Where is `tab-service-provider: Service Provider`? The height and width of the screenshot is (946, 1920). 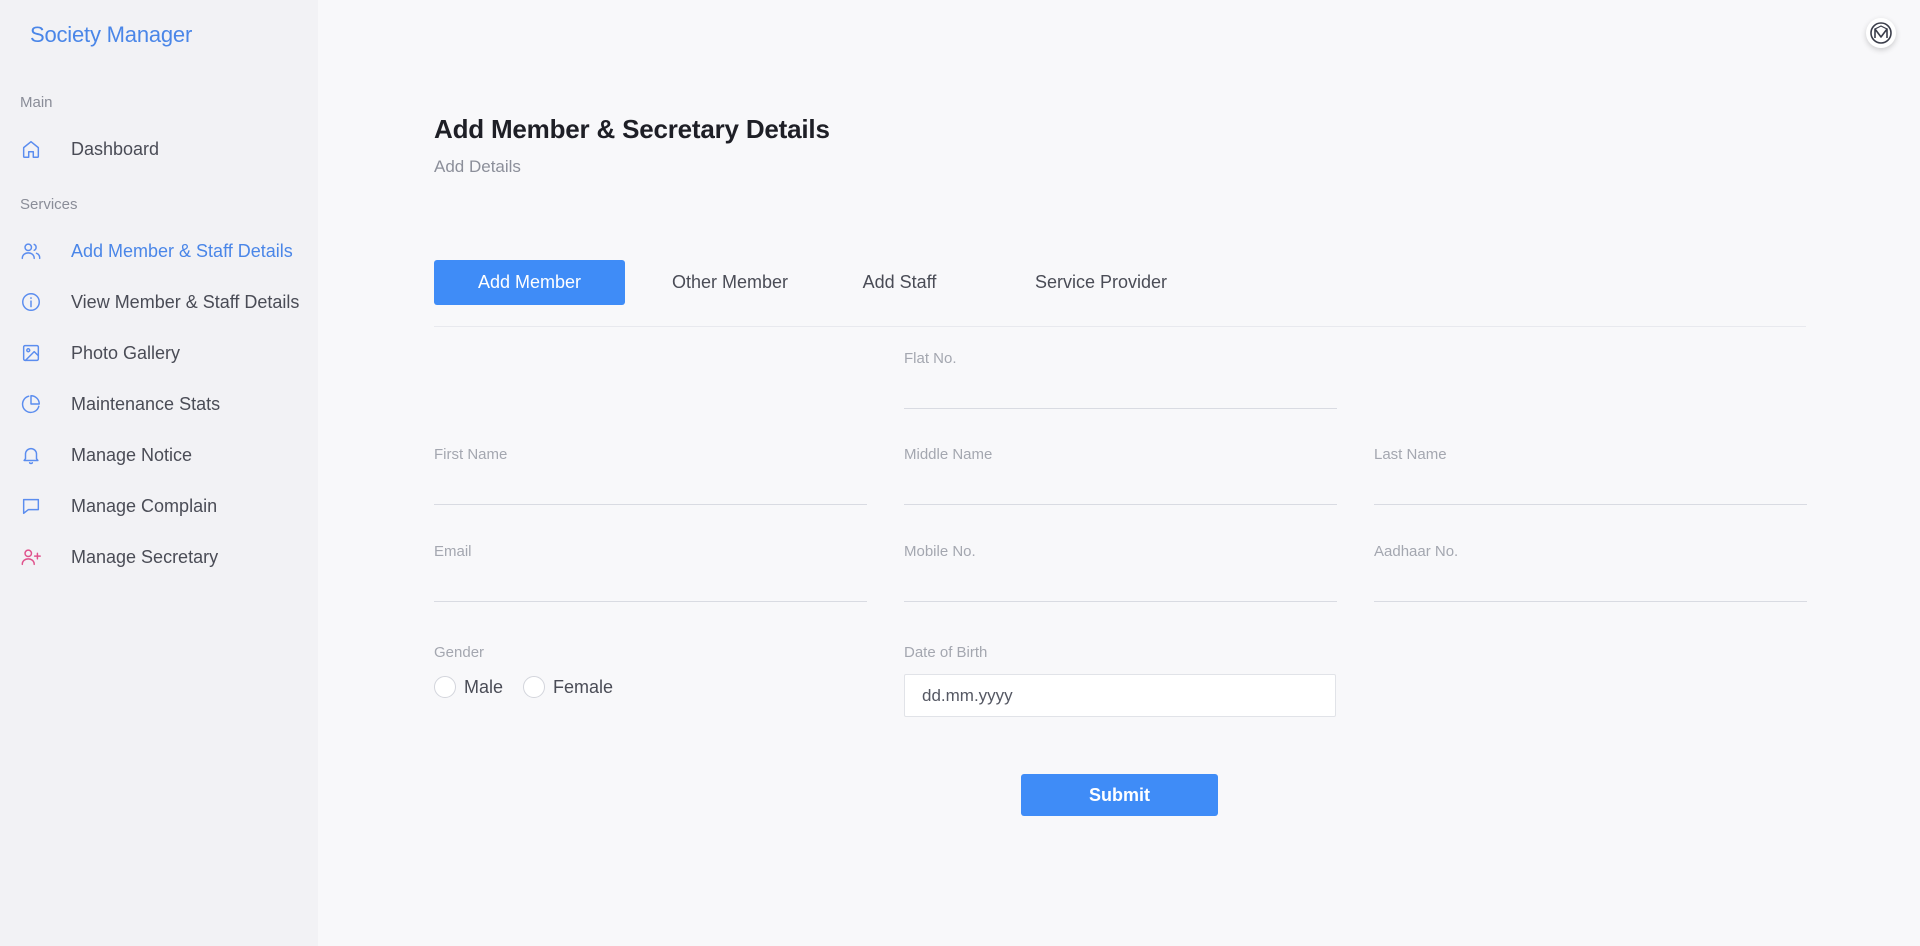 tab-service-provider: Service Provider is located at coordinates (1101, 282).